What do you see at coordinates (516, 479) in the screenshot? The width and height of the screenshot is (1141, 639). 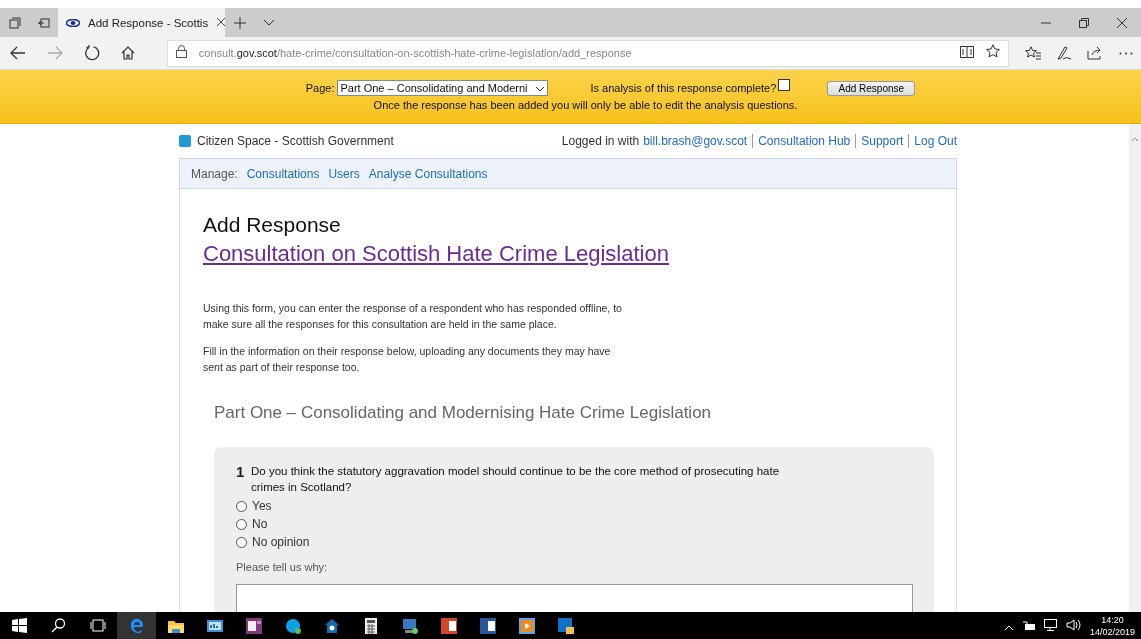 I see `question-text: Do you think the statutory aggravation model should continue to be the core method of prosecuting hate crimes in Scotland?` at bounding box center [516, 479].